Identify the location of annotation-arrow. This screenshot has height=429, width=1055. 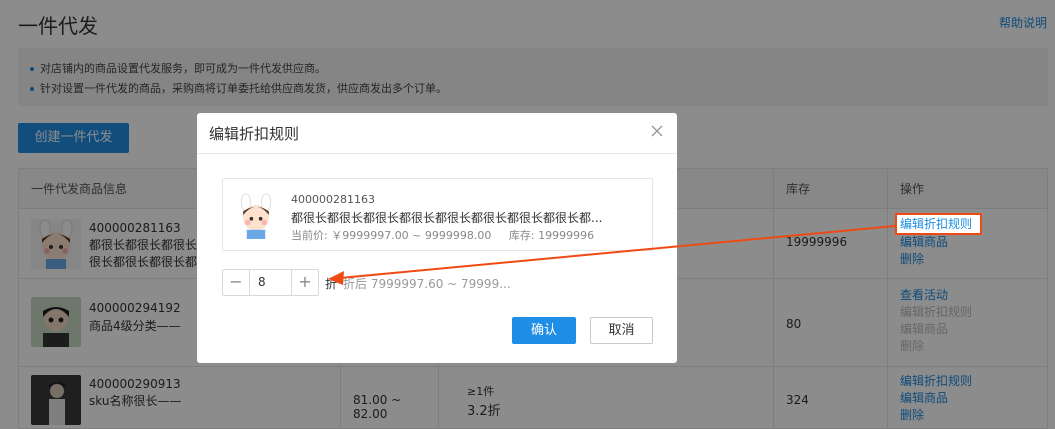
(612, 255).